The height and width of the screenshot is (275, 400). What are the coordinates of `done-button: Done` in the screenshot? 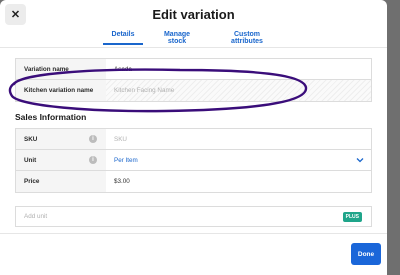 It's located at (366, 254).